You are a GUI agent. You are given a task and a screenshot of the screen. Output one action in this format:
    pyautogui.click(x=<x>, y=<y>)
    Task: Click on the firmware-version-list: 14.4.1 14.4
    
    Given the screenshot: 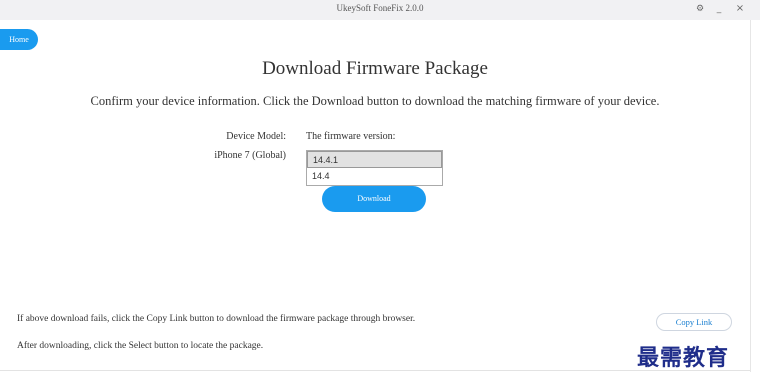 What is the action you would take?
    pyautogui.click(x=374, y=168)
    